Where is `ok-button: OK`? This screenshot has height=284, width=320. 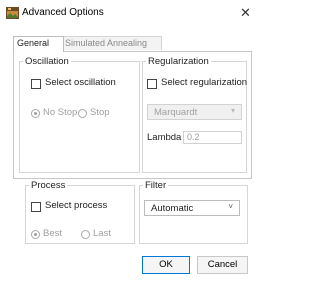 ok-button: OK is located at coordinates (166, 265).